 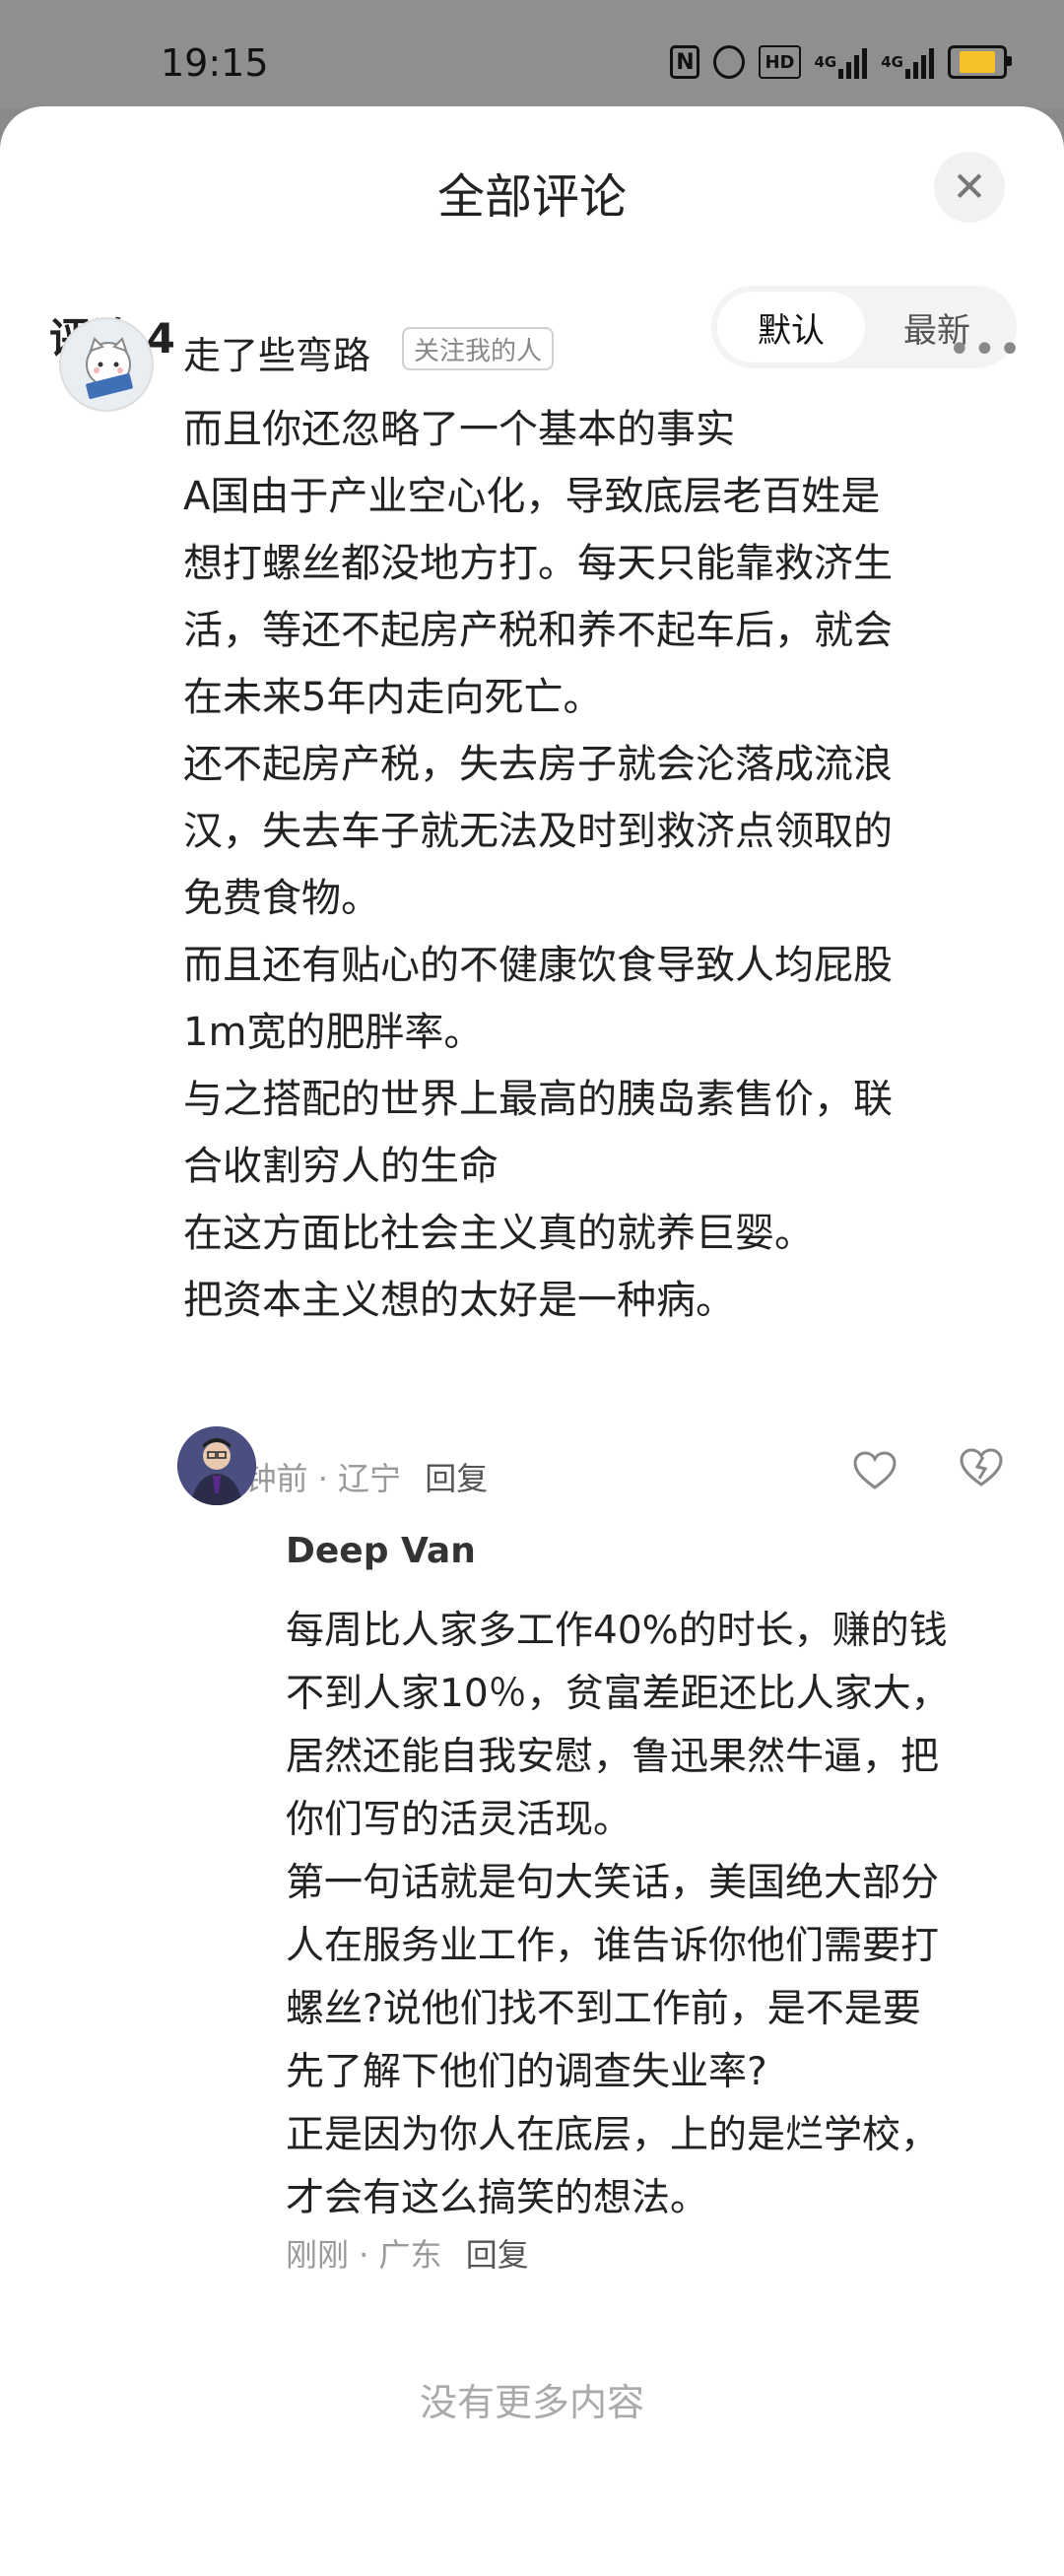 I want to click on hd-icon: HD, so click(x=780, y=62).